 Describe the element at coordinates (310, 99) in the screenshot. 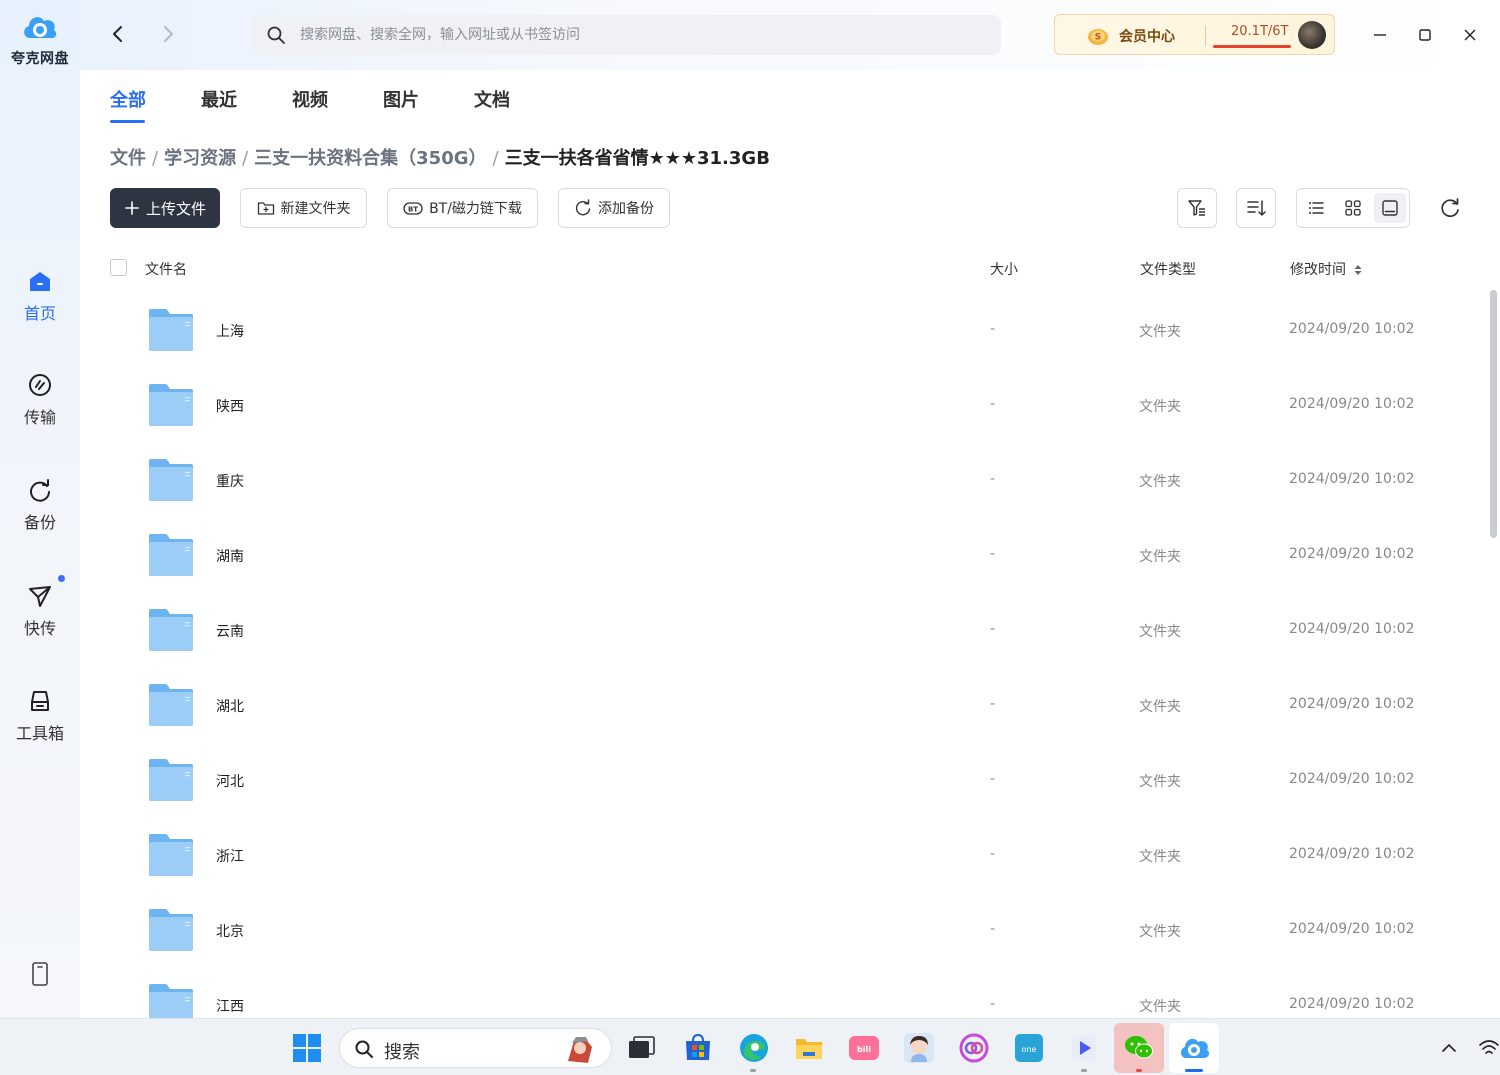

I see `tab-video: 视频` at that location.